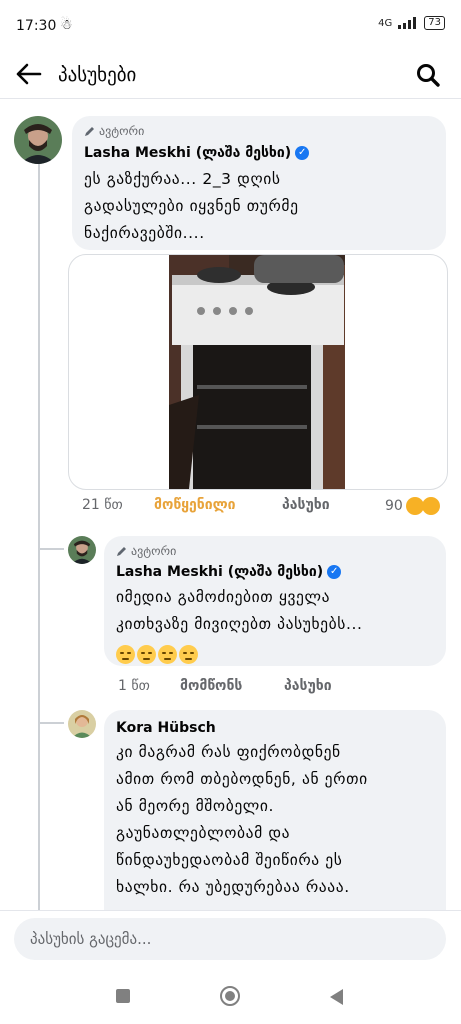 This screenshot has height=1024, width=461. Describe the element at coordinates (123, 996) in the screenshot. I see `recent-apps-icon` at that location.